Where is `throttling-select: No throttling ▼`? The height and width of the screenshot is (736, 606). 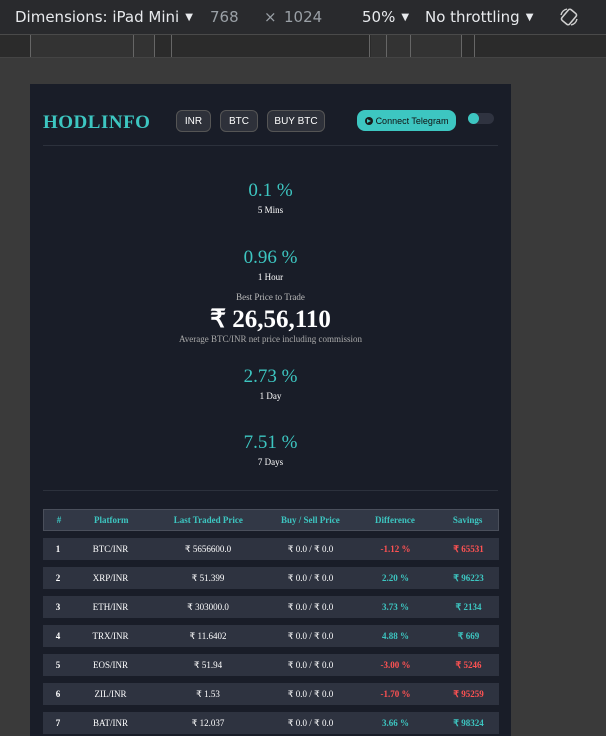 throttling-select: No throttling ▼ is located at coordinates (479, 17).